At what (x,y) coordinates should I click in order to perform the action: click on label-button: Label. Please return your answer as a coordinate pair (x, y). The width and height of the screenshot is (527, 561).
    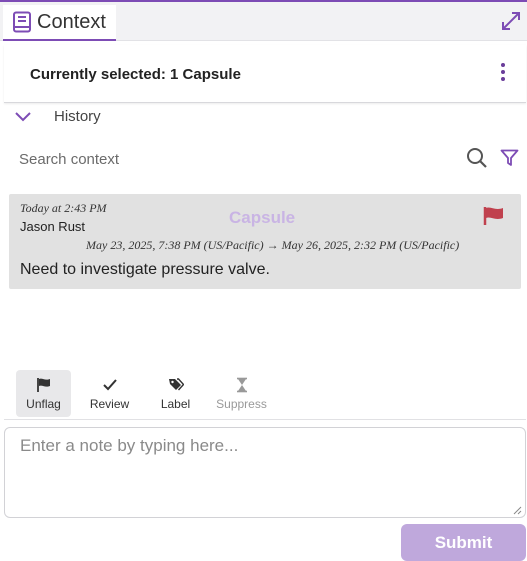
    Looking at the image, I should click on (175, 393).